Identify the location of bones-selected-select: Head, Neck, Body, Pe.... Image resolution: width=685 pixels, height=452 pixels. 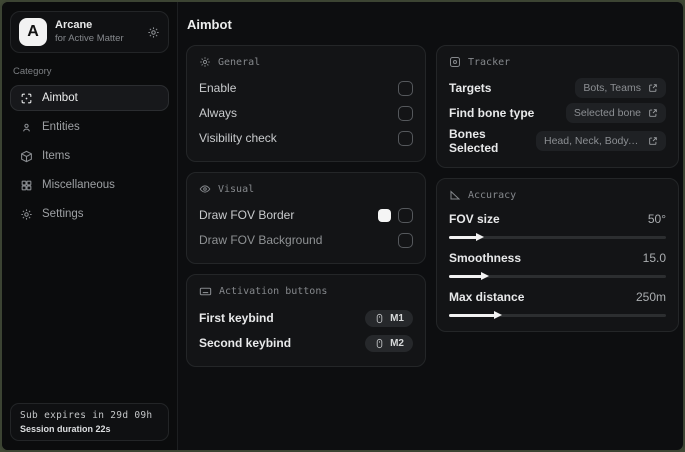
(601, 141).